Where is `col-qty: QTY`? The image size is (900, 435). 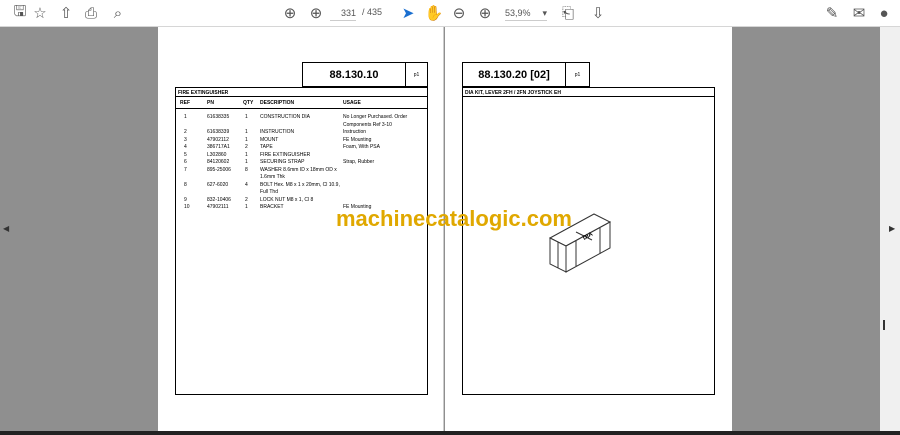
col-qty: QTY is located at coordinates (248, 103).